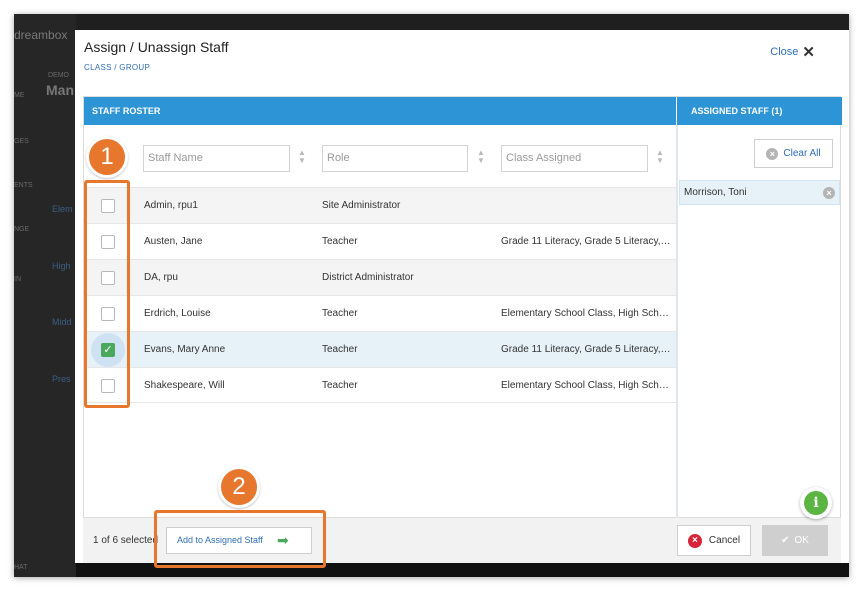 Image resolution: width=863 pixels, height=593 pixels. What do you see at coordinates (338, 158) in the screenshot?
I see `role-filter-placeholder: Role` at bounding box center [338, 158].